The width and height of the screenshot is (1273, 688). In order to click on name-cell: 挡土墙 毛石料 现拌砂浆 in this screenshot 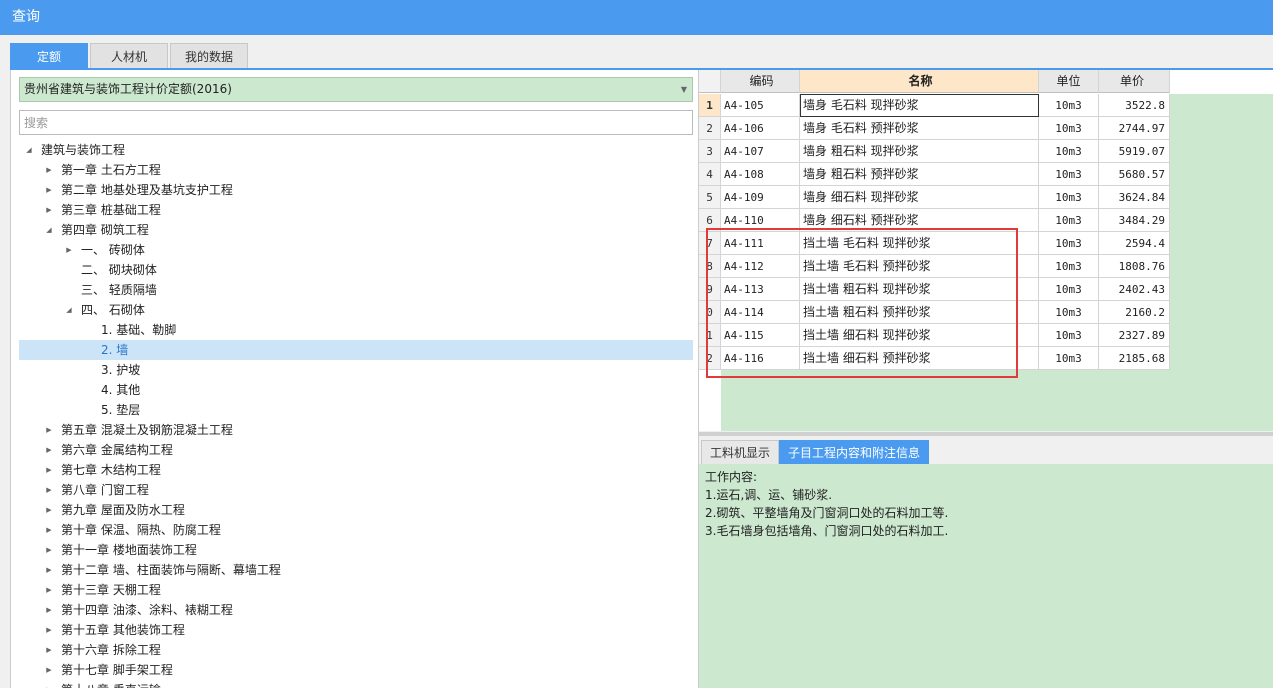, I will do `click(919, 243)`.